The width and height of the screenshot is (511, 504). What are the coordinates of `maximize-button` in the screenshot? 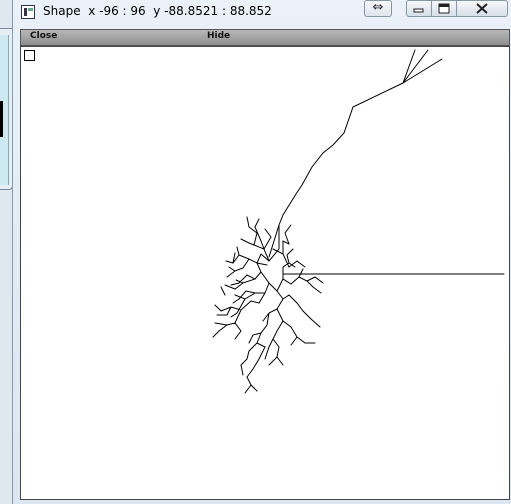 It's located at (444, 8).